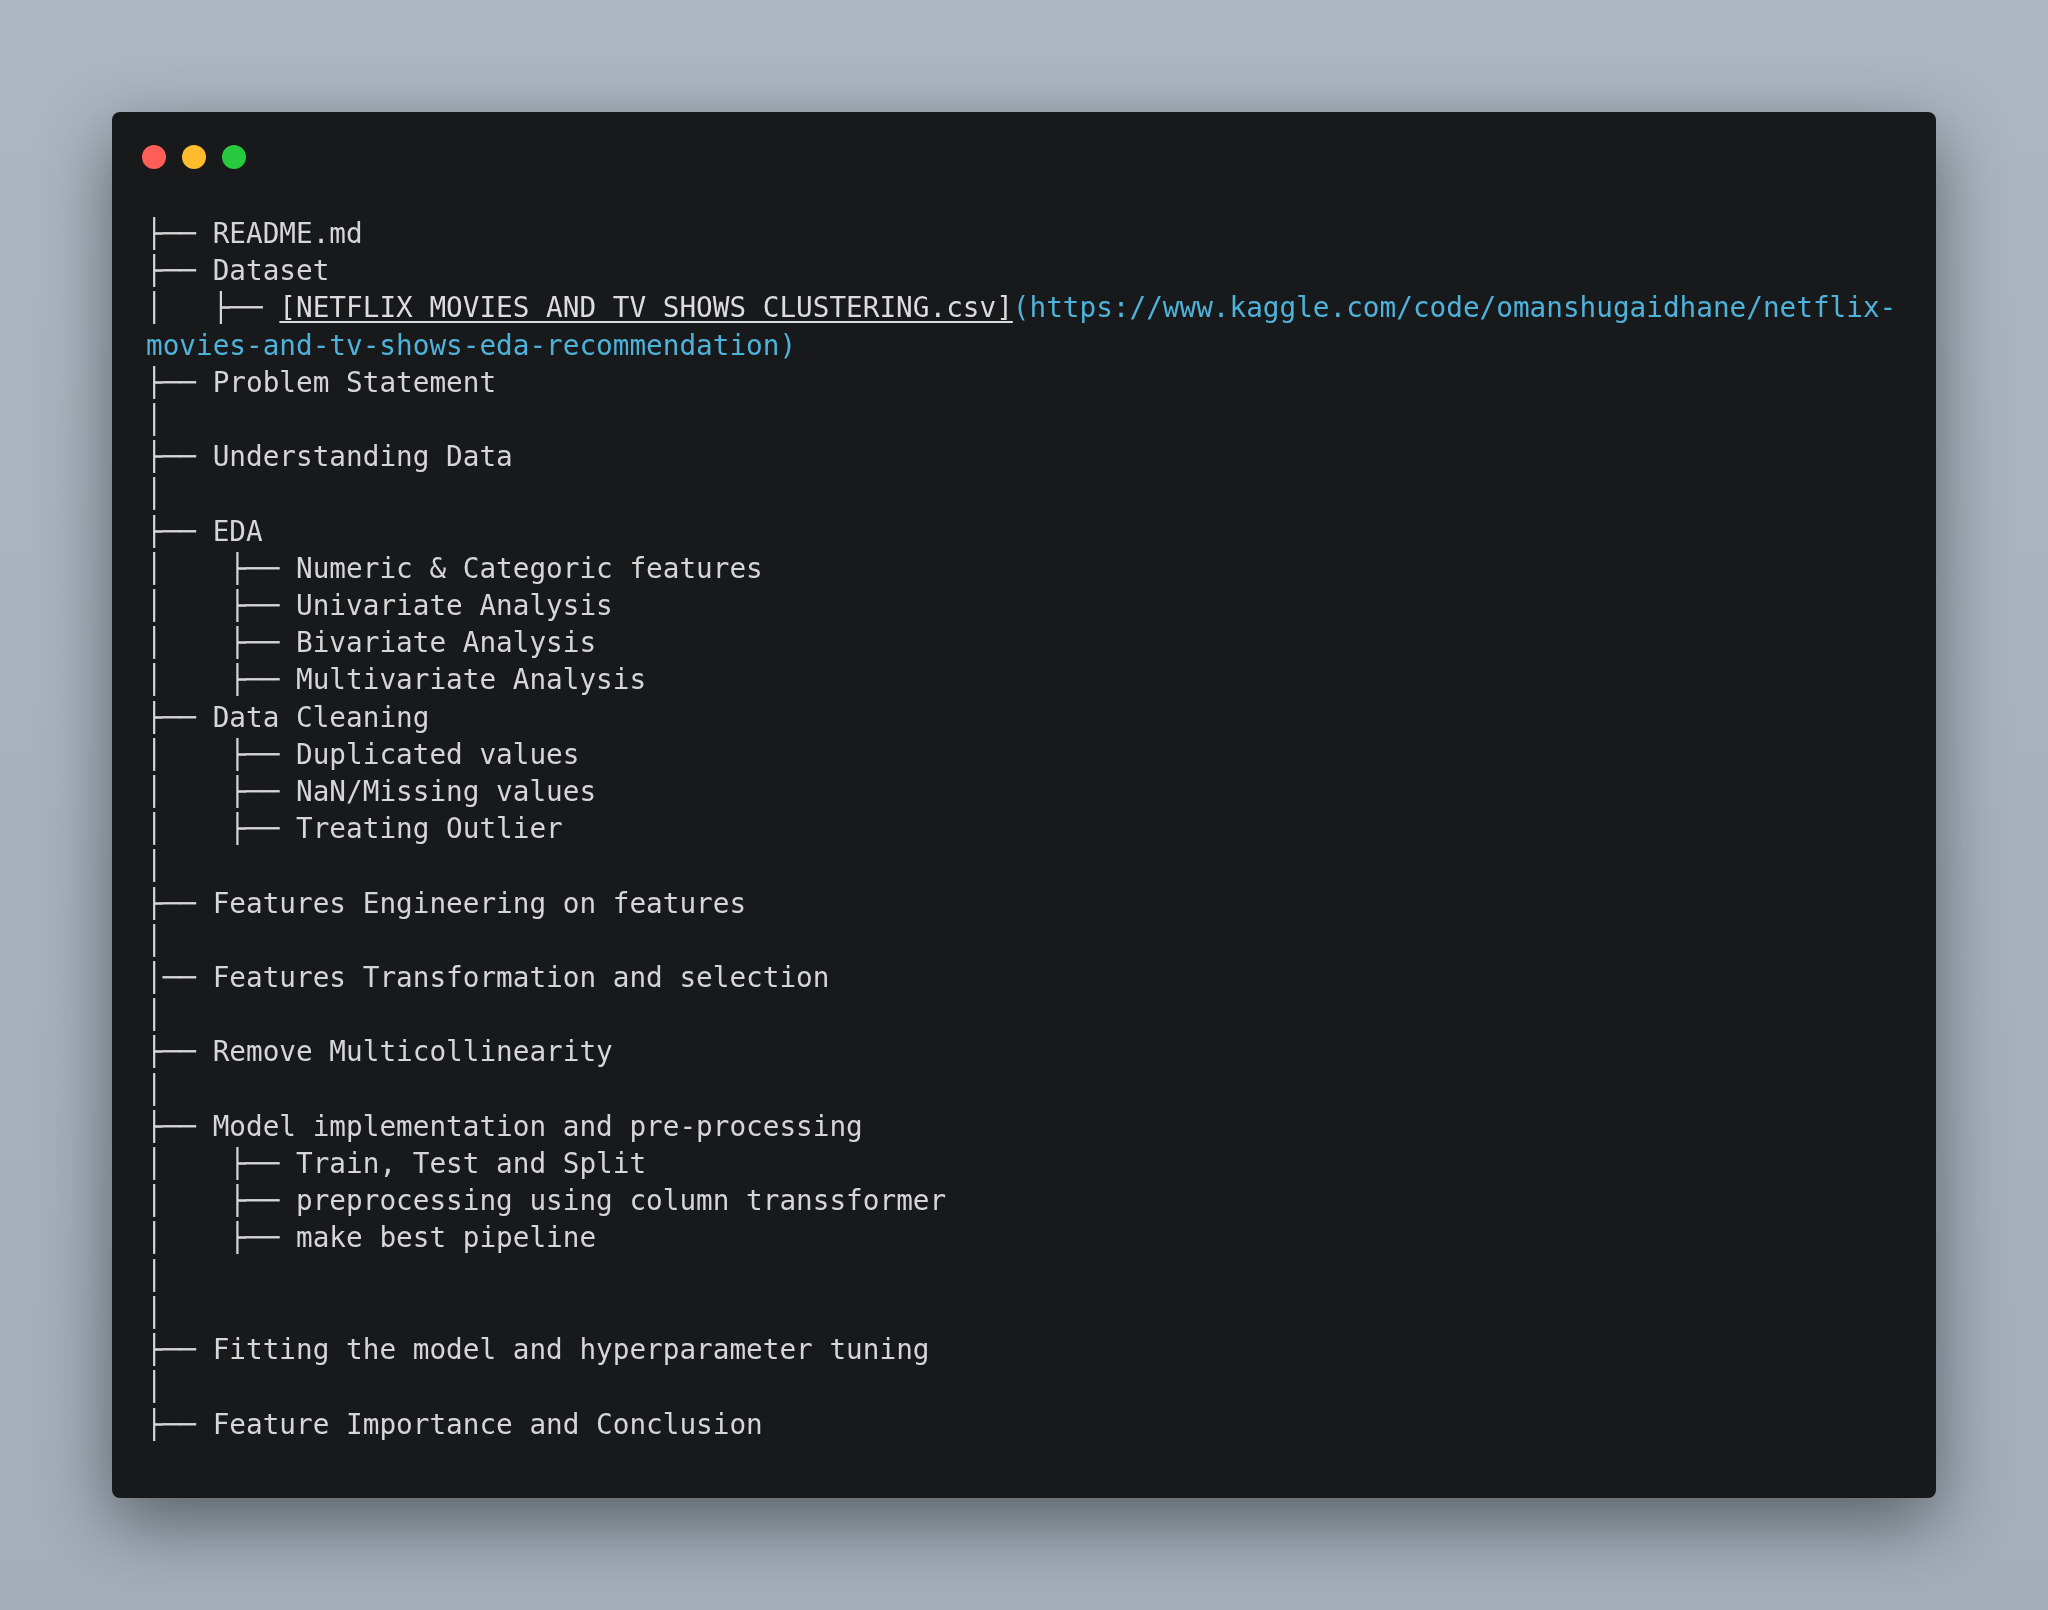  Describe the element at coordinates (362, 457) in the screenshot. I see `tree-item-label: Understanding Data` at that location.